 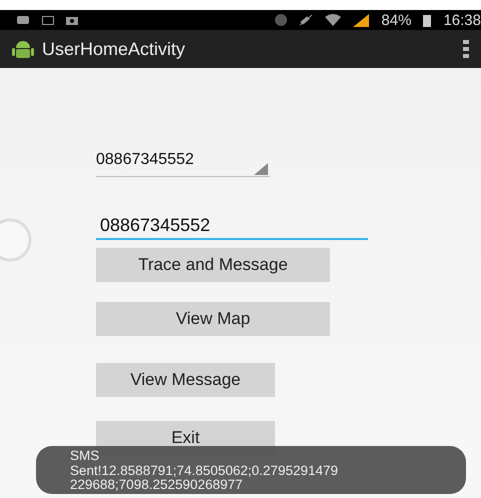 What do you see at coordinates (466, 49) in the screenshot?
I see `overflow-menu-icon` at bounding box center [466, 49].